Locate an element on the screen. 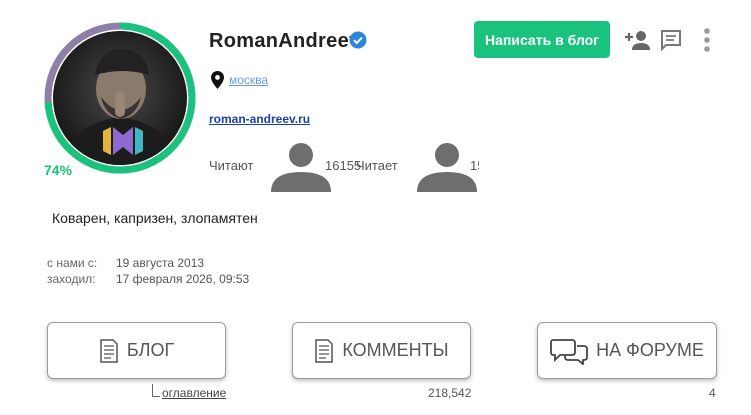 This screenshot has height=415, width=751. avatar-photo is located at coordinates (120, 98).